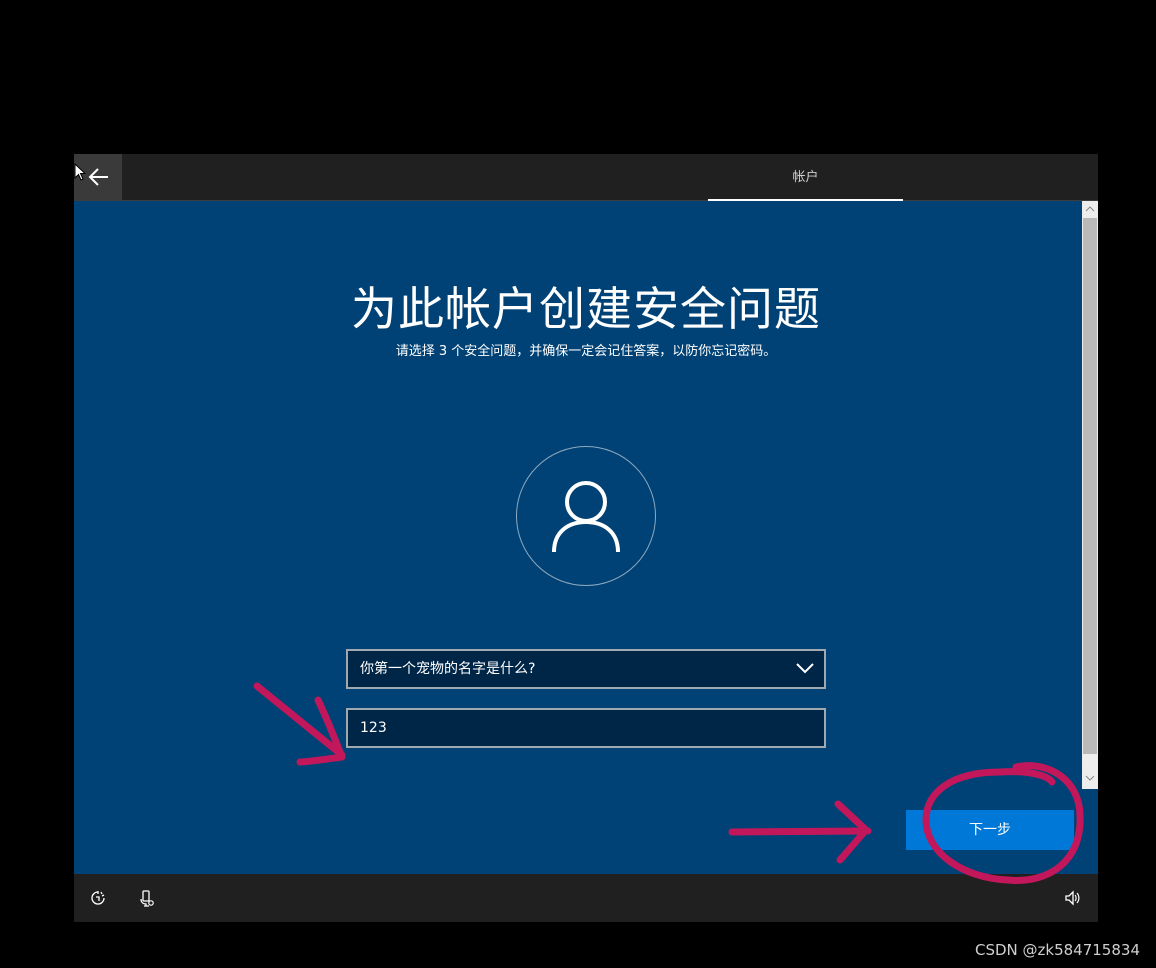 Image resolution: width=1156 pixels, height=968 pixels. Describe the element at coordinates (586, 898) in the screenshot. I see `bottom-bar` at that location.